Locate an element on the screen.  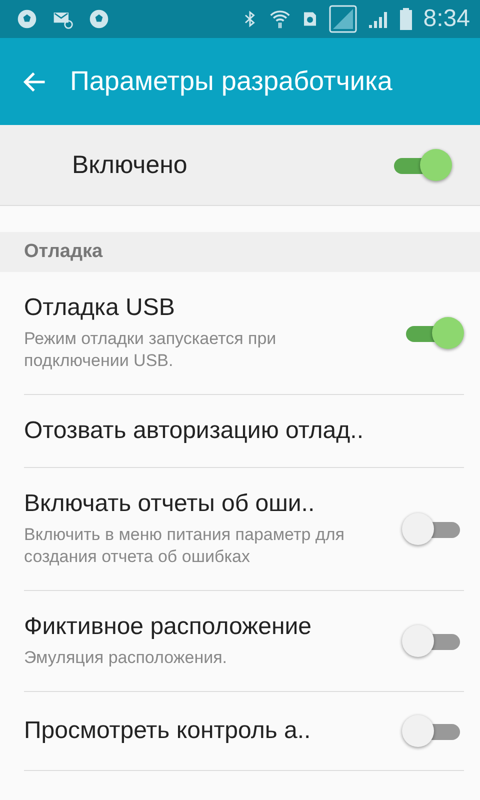
settings-item: Отозвать авторизацию отлад.. is located at coordinates (244, 431).